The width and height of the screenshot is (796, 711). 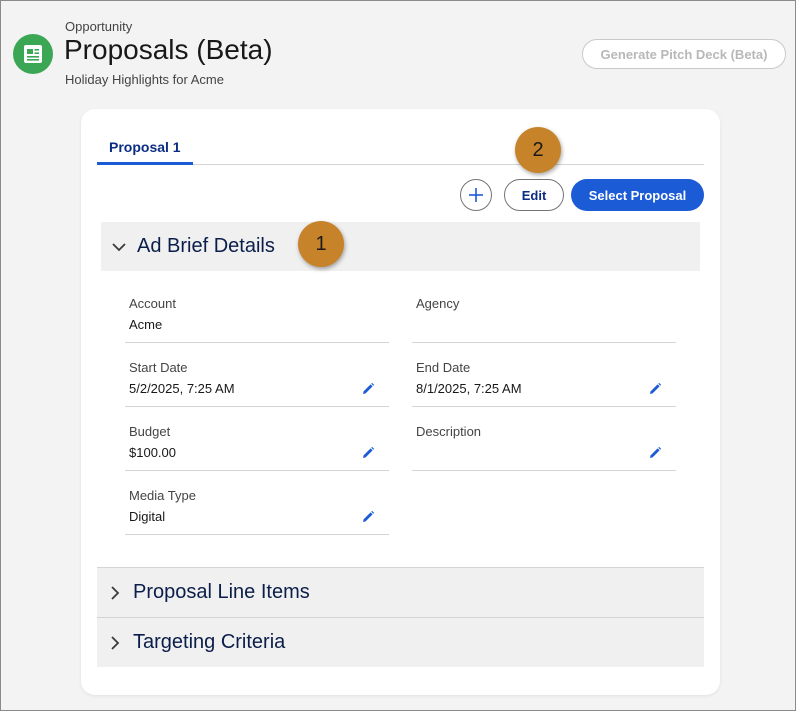 What do you see at coordinates (544, 447) in the screenshot?
I see `description-field: Description` at bounding box center [544, 447].